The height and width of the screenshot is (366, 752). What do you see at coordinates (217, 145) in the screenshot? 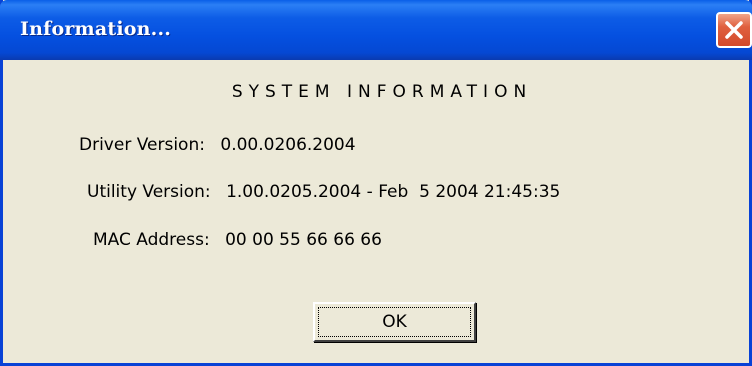
I see `driver-version-row: Driver Version: 0.00.0206.2004` at bounding box center [217, 145].